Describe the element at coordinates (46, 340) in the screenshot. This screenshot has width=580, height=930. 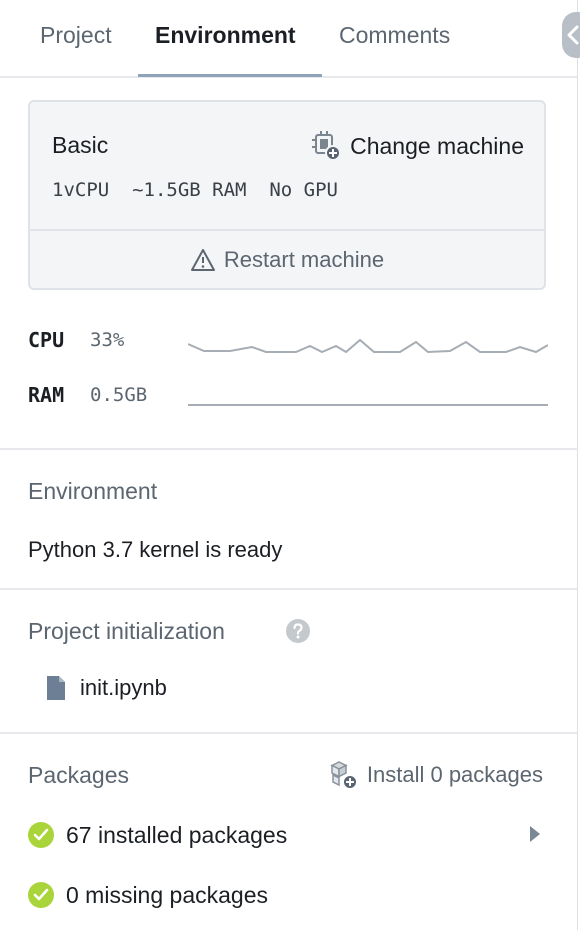
I see `cpu-label: CPU` at that location.